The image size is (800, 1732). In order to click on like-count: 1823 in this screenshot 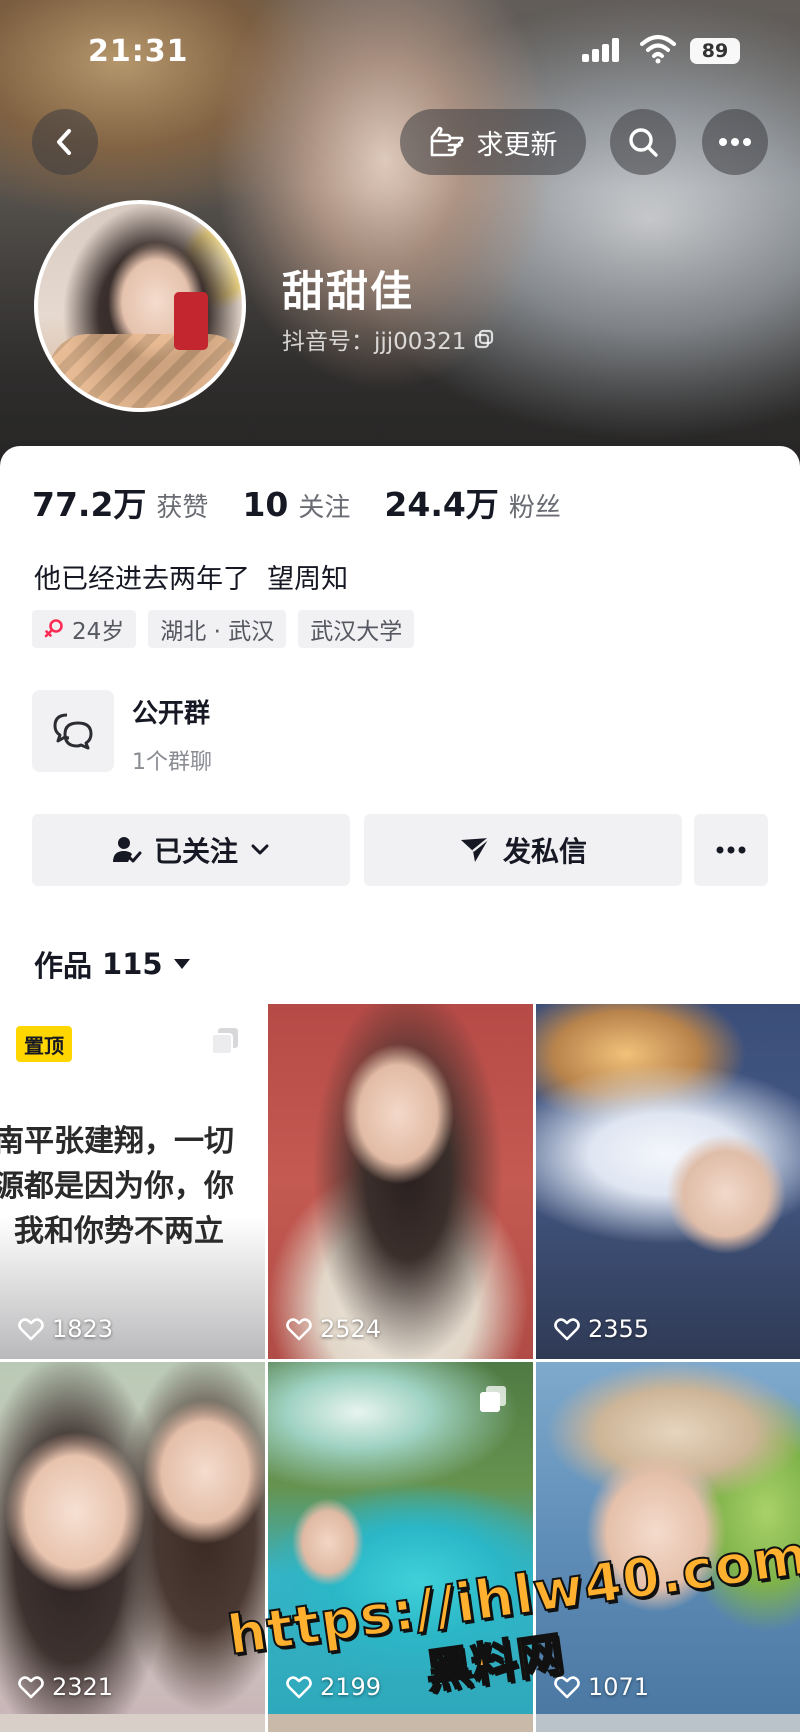, I will do `click(65, 1329)`.